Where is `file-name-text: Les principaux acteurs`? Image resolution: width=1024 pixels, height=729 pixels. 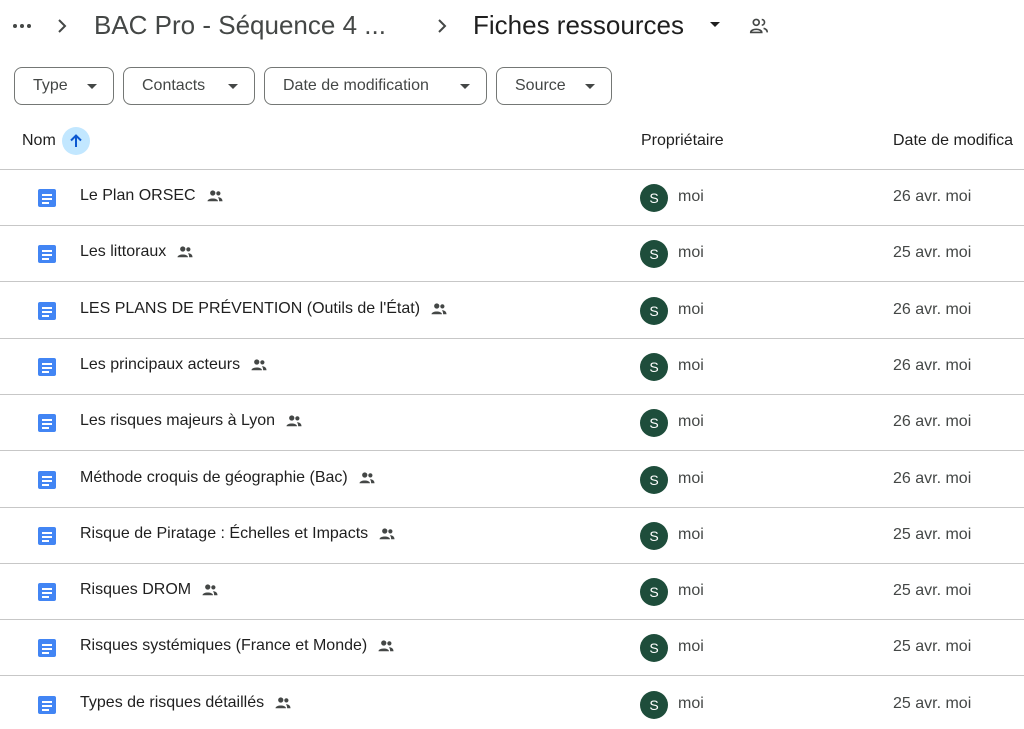 file-name-text: Les principaux acteurs is located at coordinates (160, 364).